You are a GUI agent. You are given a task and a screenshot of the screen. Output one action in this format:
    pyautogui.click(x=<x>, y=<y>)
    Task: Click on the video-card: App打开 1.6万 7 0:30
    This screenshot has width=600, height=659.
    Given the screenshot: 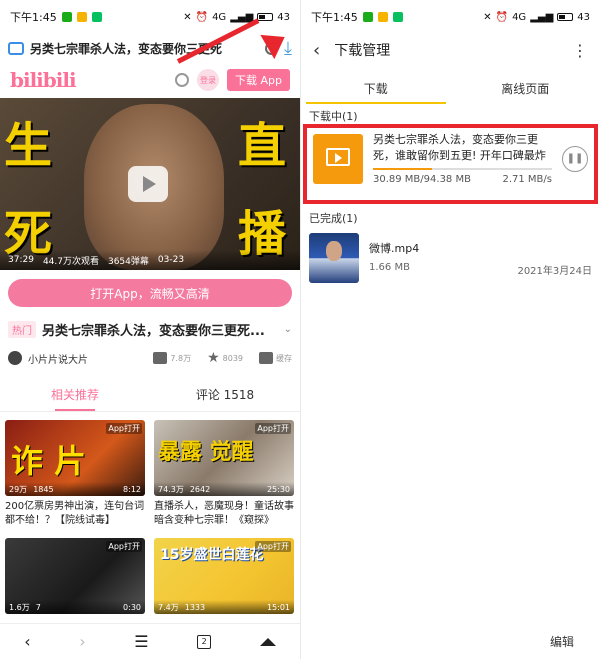 What is the action you would take?
    pyautogui.click(x=75, y=576)
    